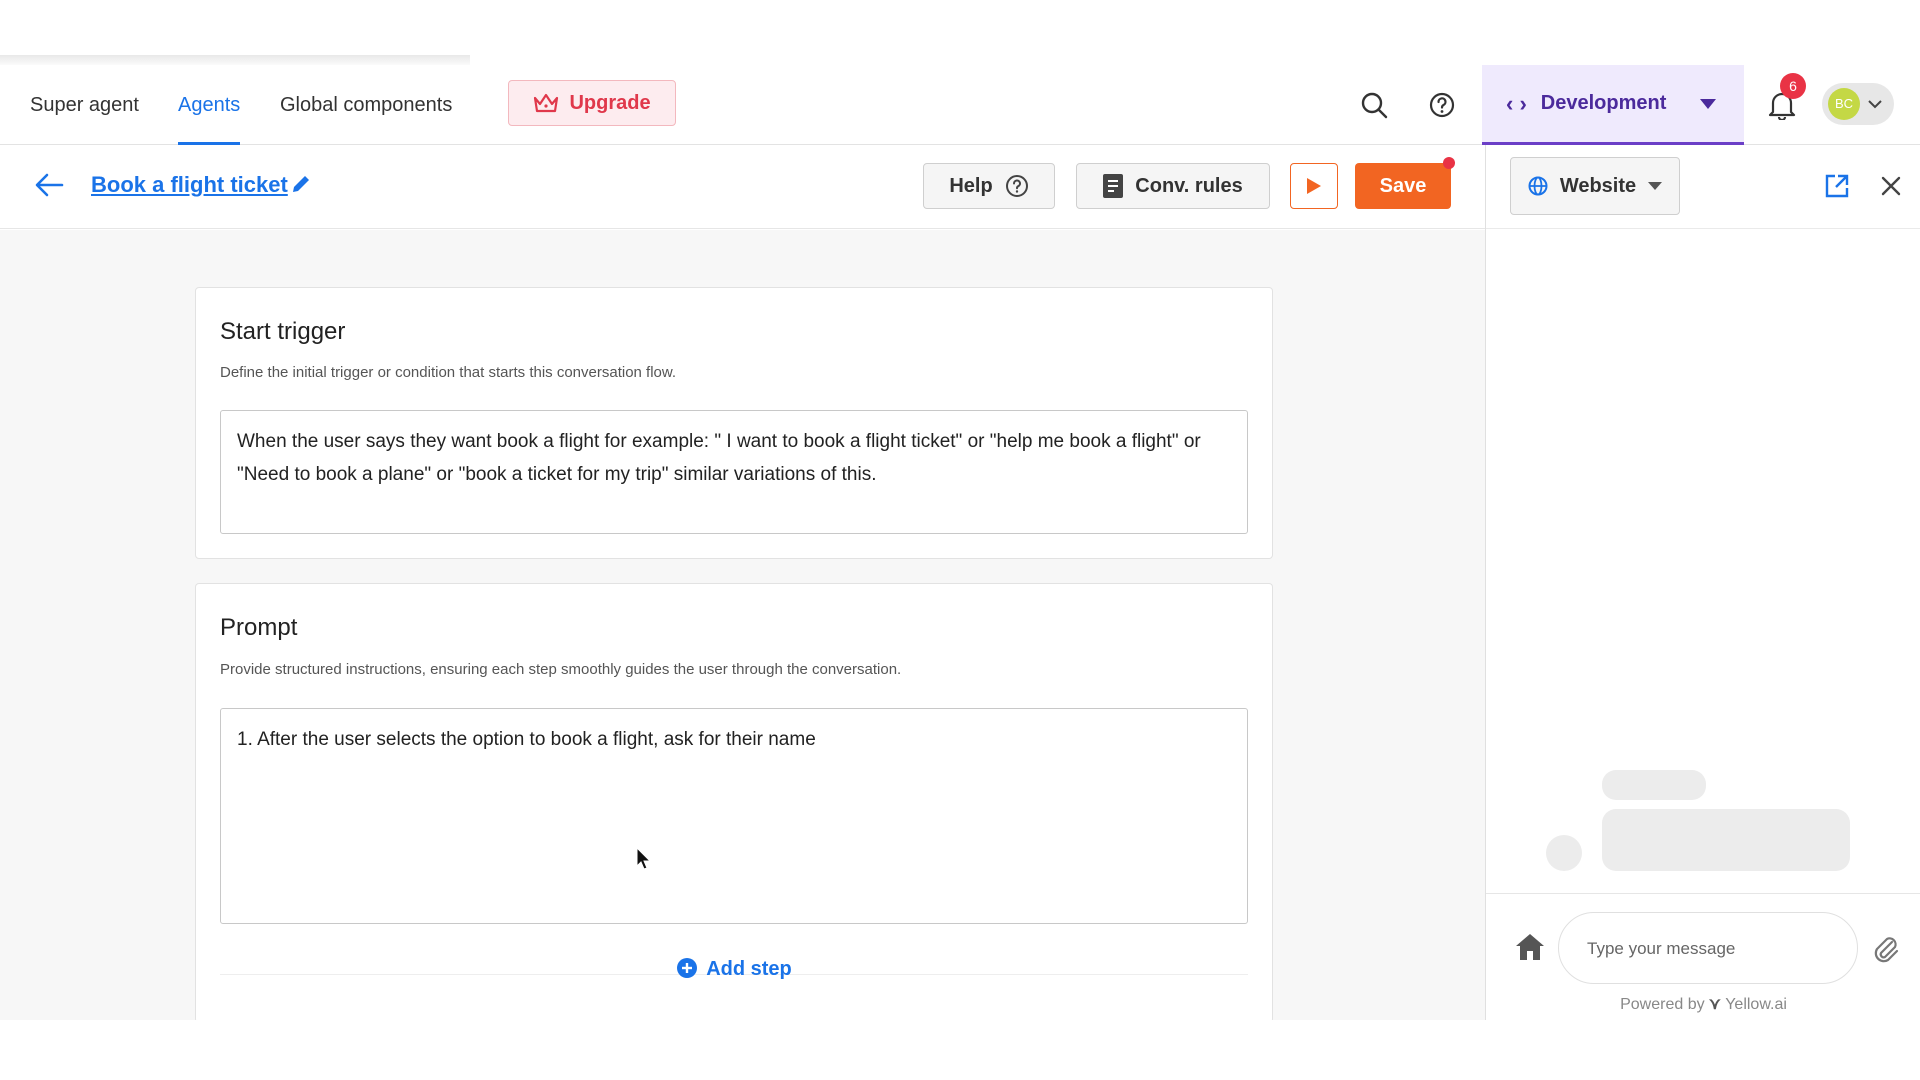  What do you see at coordinates (1530, 947) in the screenshot?
I see `home-icon` at bounding box center [1530, 947].